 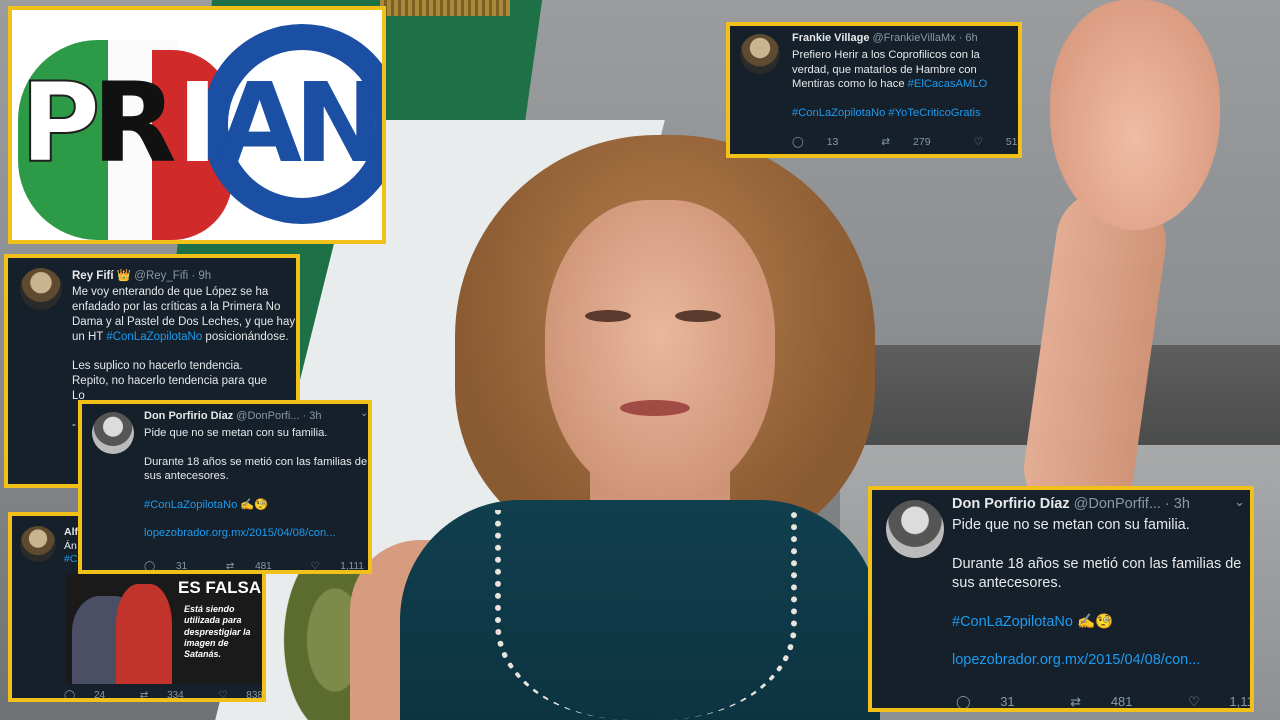 What do you see at coordinates (254, 695) in the screenshot?
I see `like-count: 838` at bounding box center [254, 695].